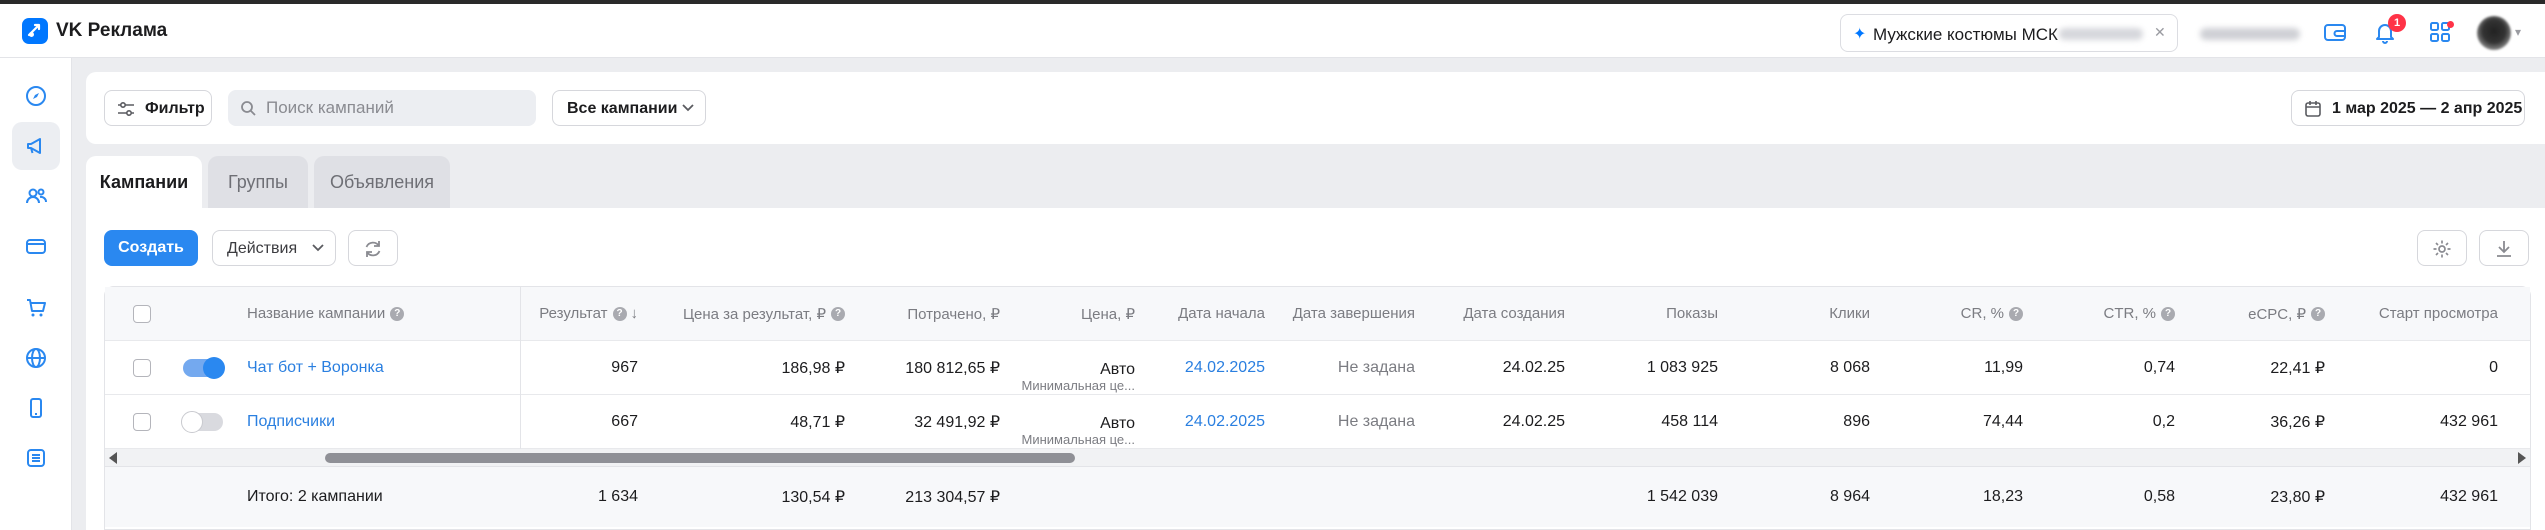 The height and width of the screenshot is (530, 2545). Describe the element at coordinates (382, 182) in the screenshot. I see `tab-ads: Объявления` at that location.